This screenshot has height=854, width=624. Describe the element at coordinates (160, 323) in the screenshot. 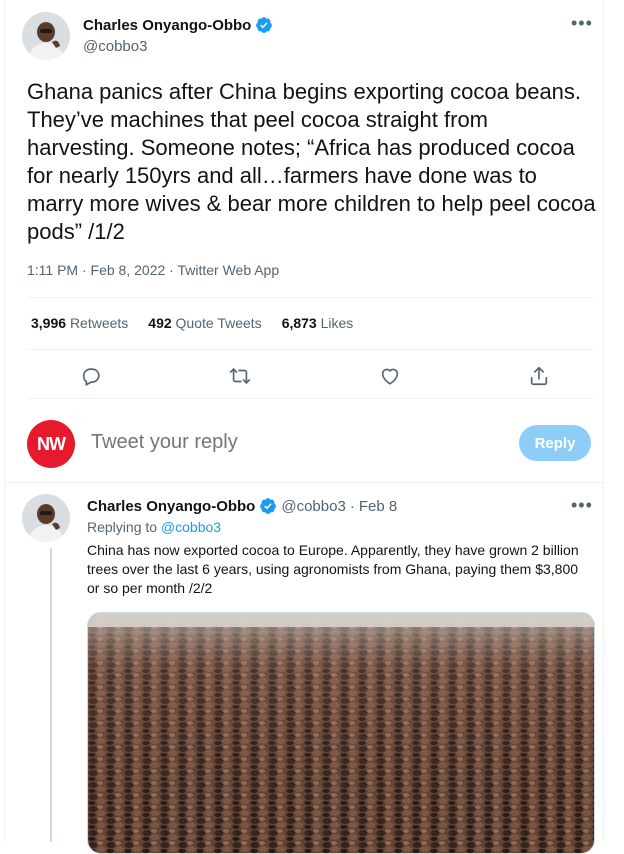

I see `quotes-count: 492` at that location.